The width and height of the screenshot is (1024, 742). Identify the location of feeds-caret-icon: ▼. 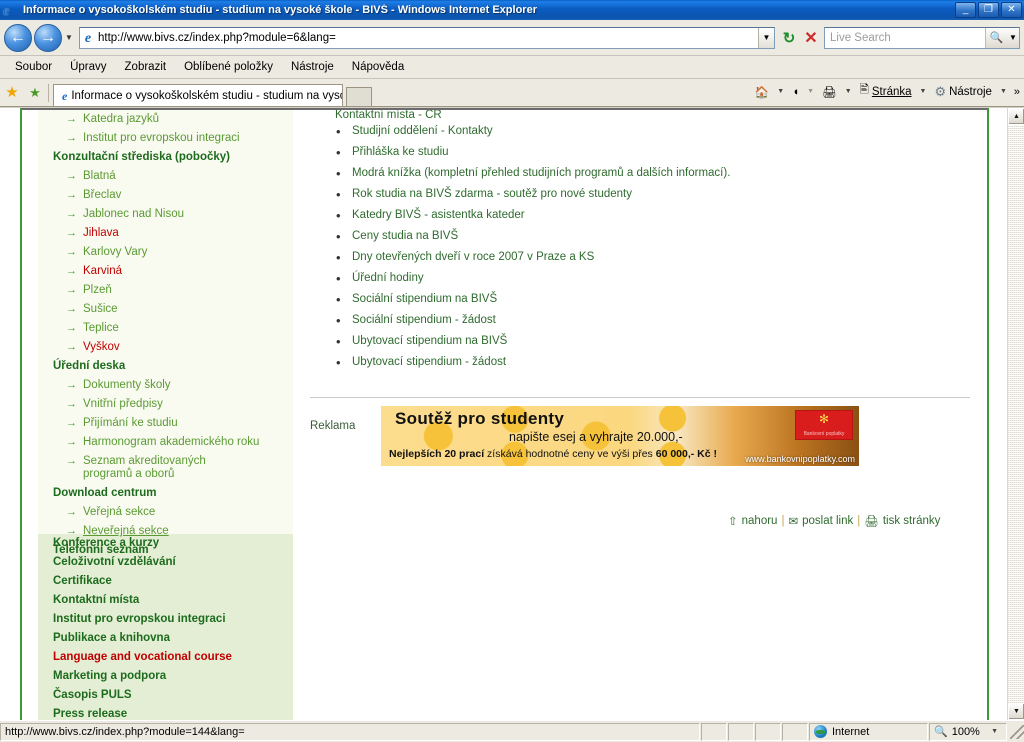
(810, 91).